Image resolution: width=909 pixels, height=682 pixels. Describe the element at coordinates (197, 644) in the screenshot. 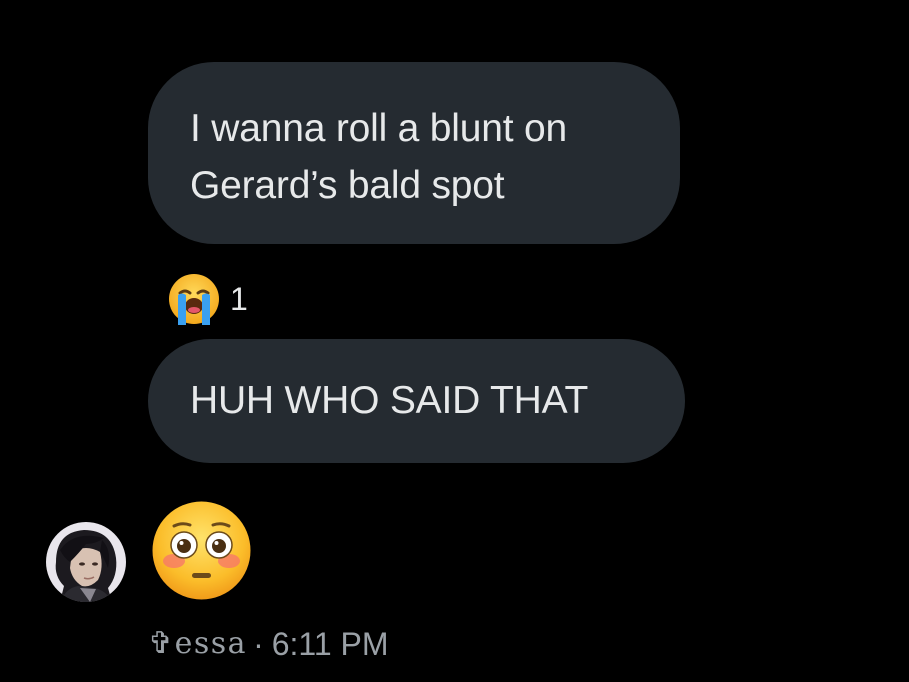

I see `sender-name: ✞essa` at that location.